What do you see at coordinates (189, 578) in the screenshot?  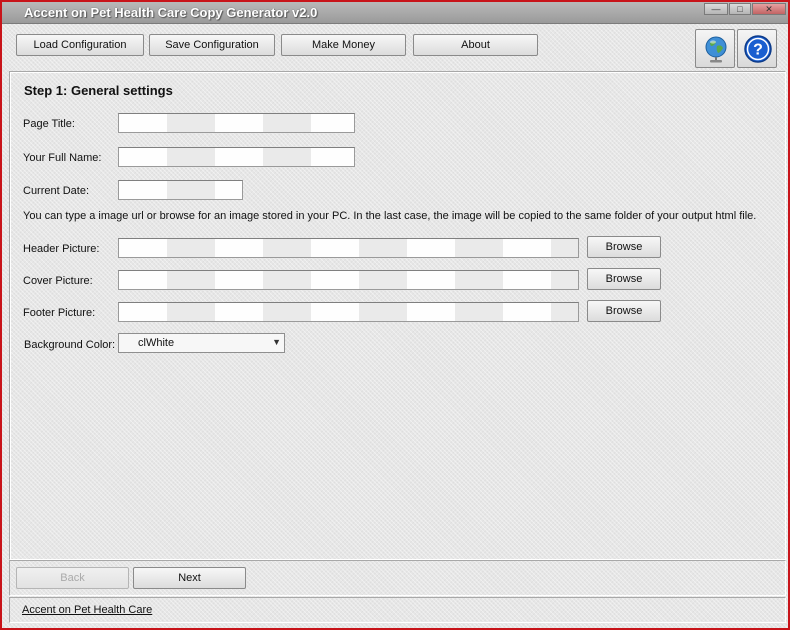 I see `next-button: Next` at bounding box center [189, 578].